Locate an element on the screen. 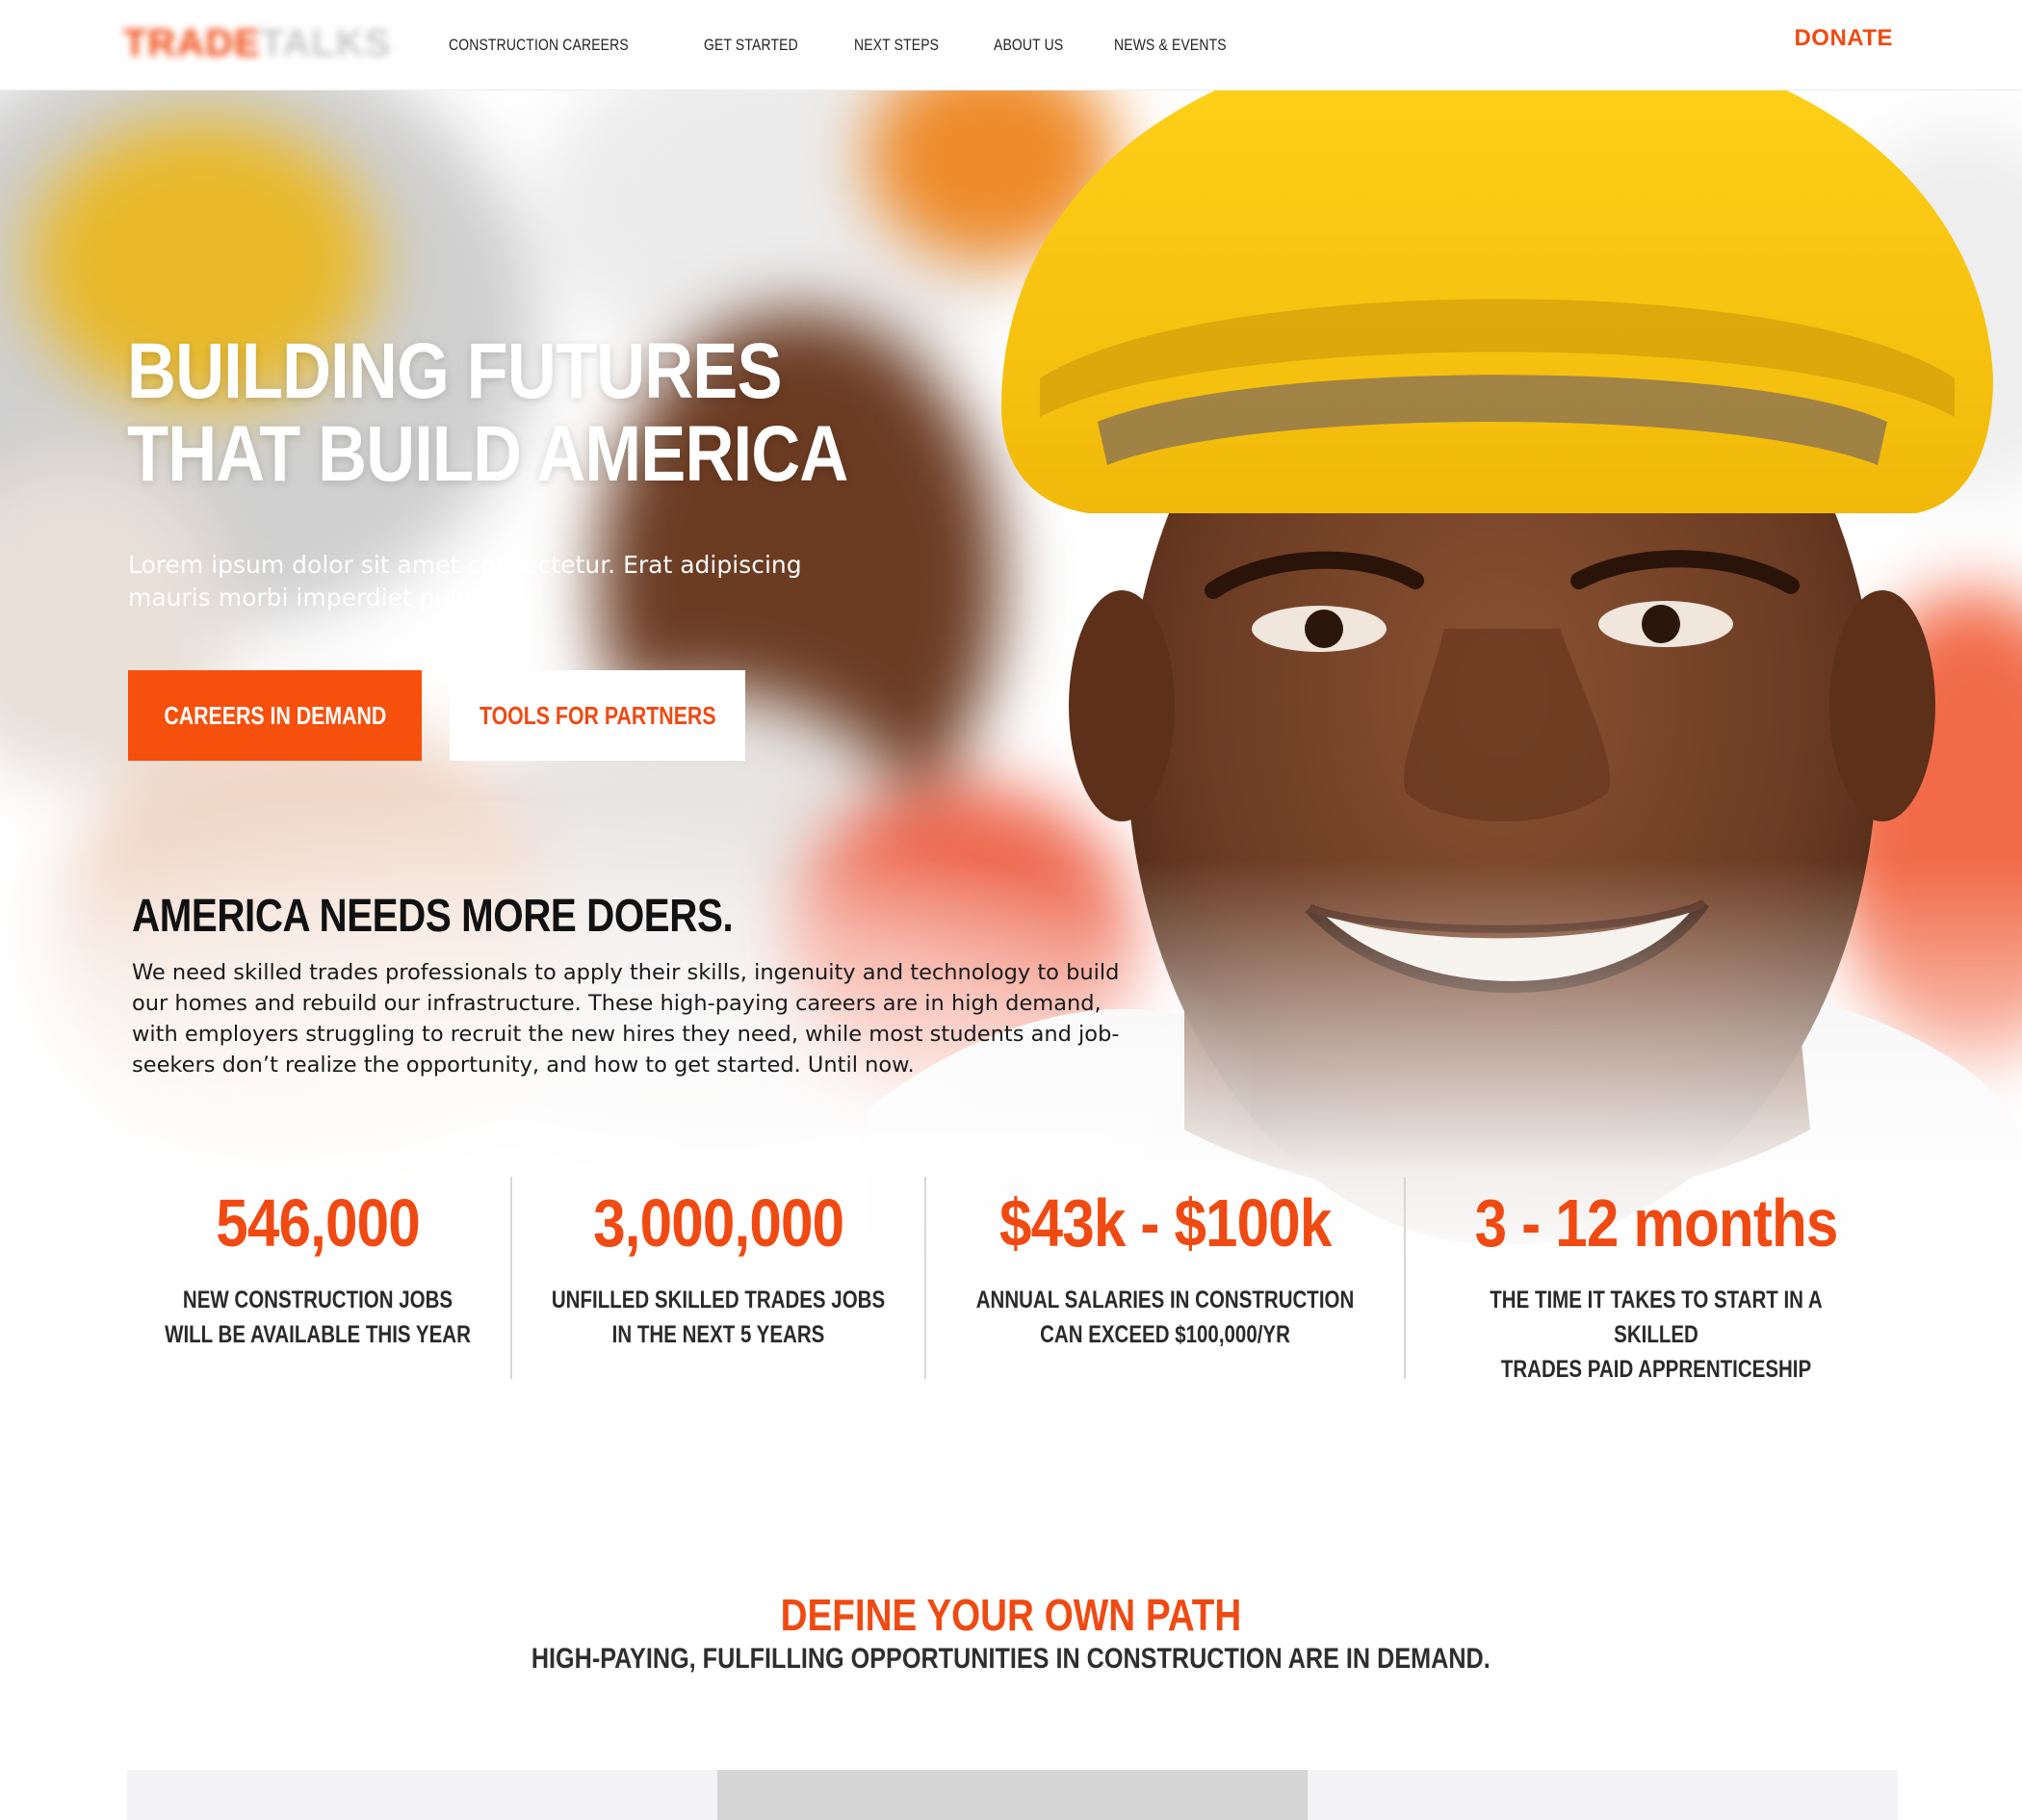  hero-title-line-2: THAT BUILD AMERICA is located at coordinates (488, 454).